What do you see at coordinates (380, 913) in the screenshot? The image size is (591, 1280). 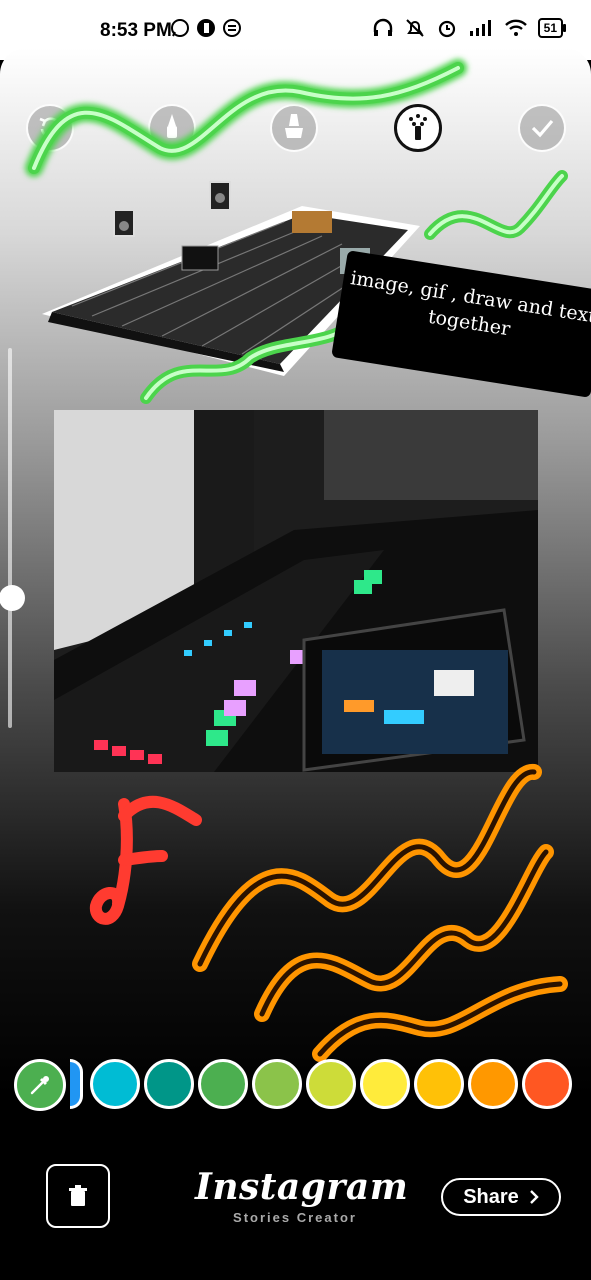 I see `orange-neon-stroke` at bounding box center [380, 913].